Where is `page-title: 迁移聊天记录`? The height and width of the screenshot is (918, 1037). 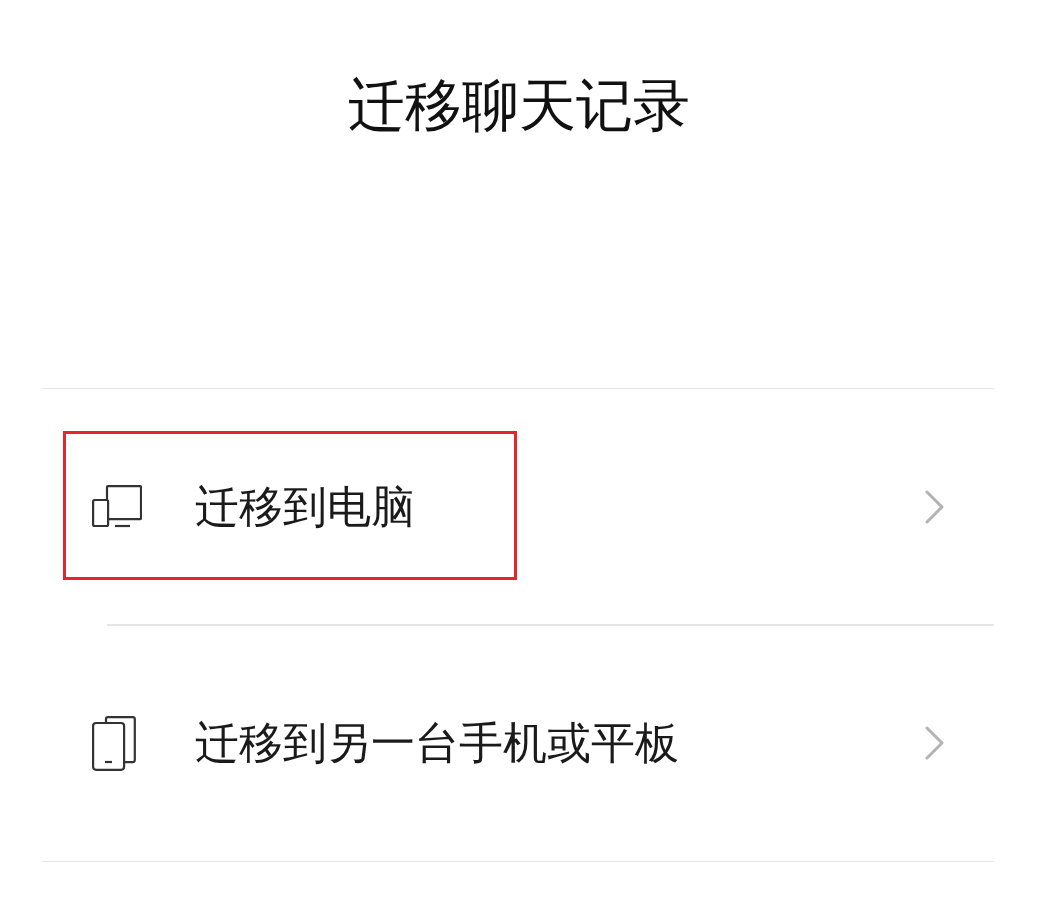
page-title: 迁移聊天记录 is located at coordinates (518, 105).